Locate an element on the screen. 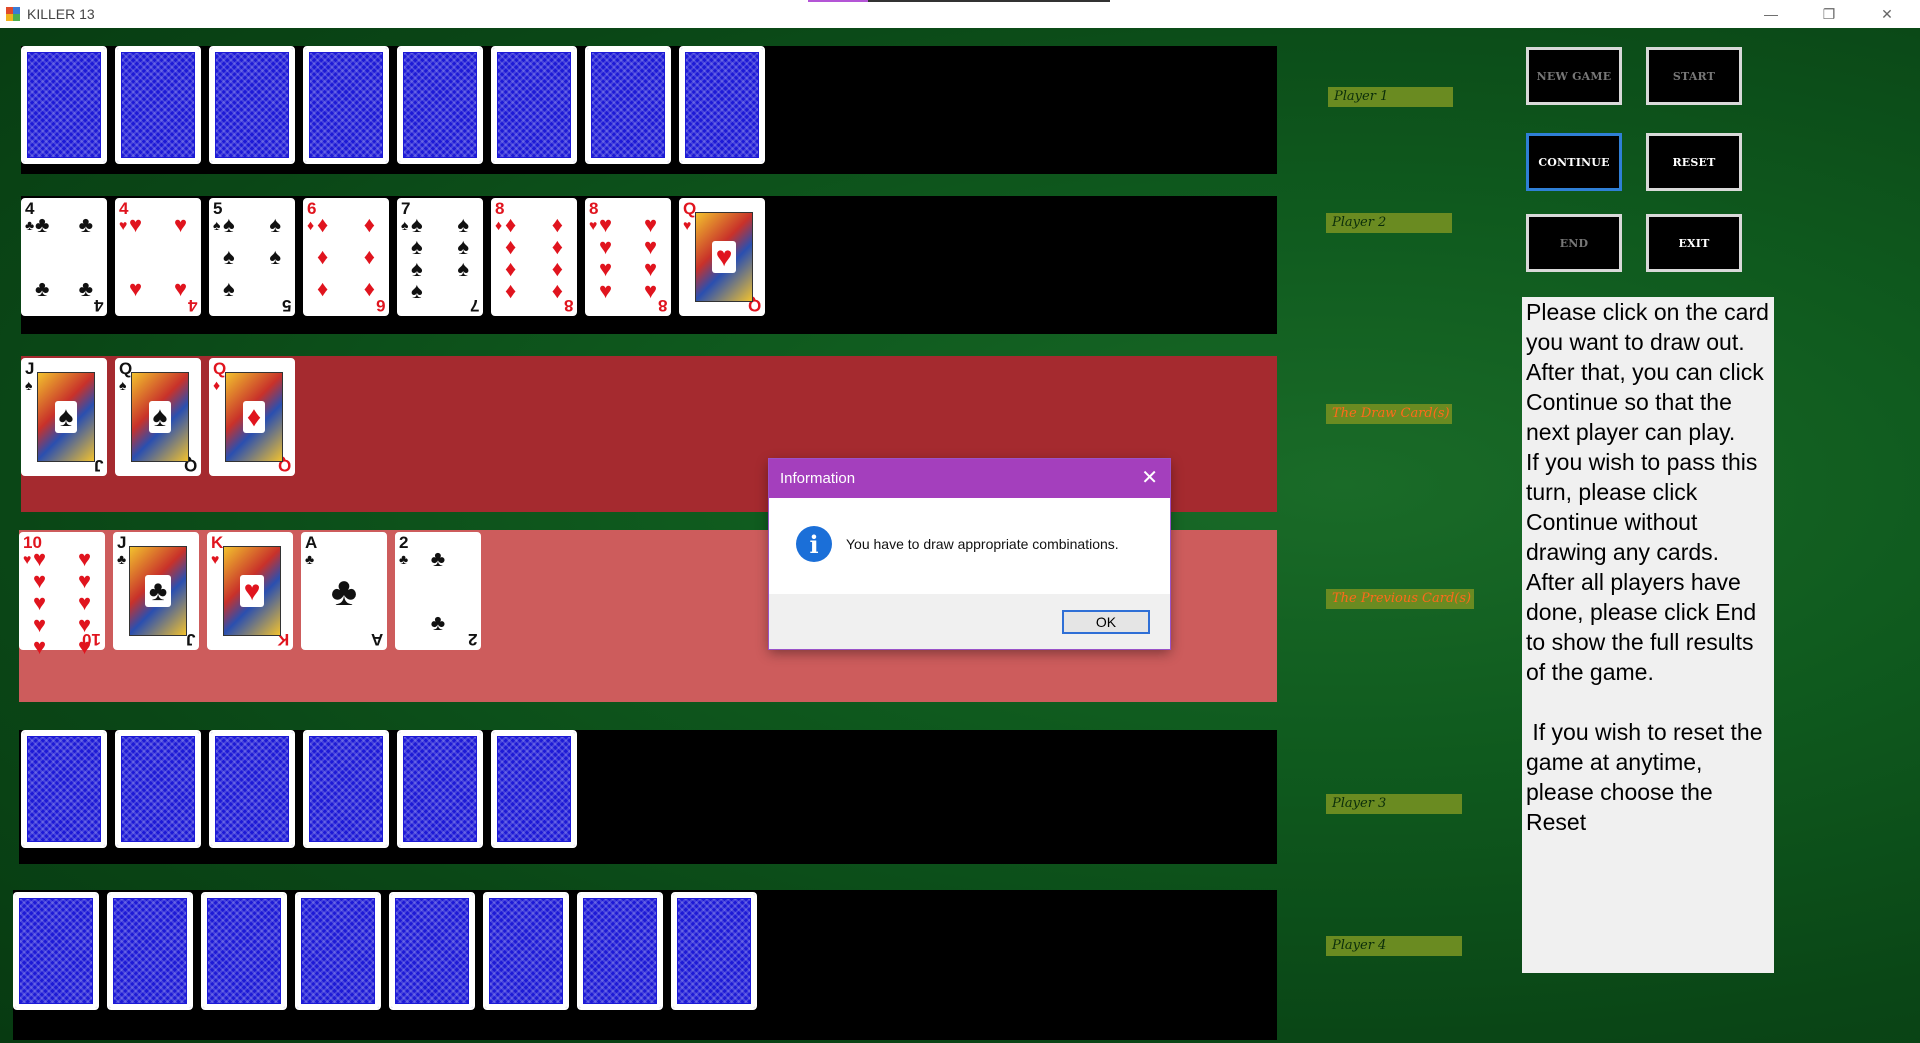 The image size is (1920, 1043). card-pips: ♠ ♠ ♠ ♠ ♠ is located at coordinates (252, 256).